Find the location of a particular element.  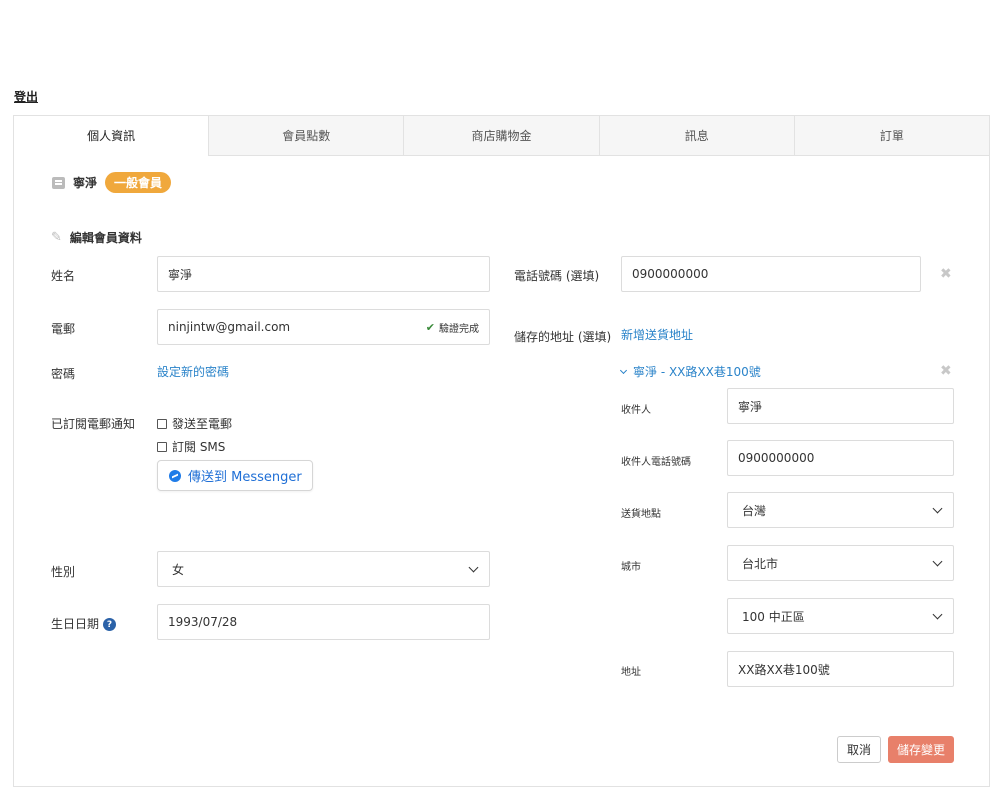

remove-address-icon: ✖ is located at coordinates (946, 371).